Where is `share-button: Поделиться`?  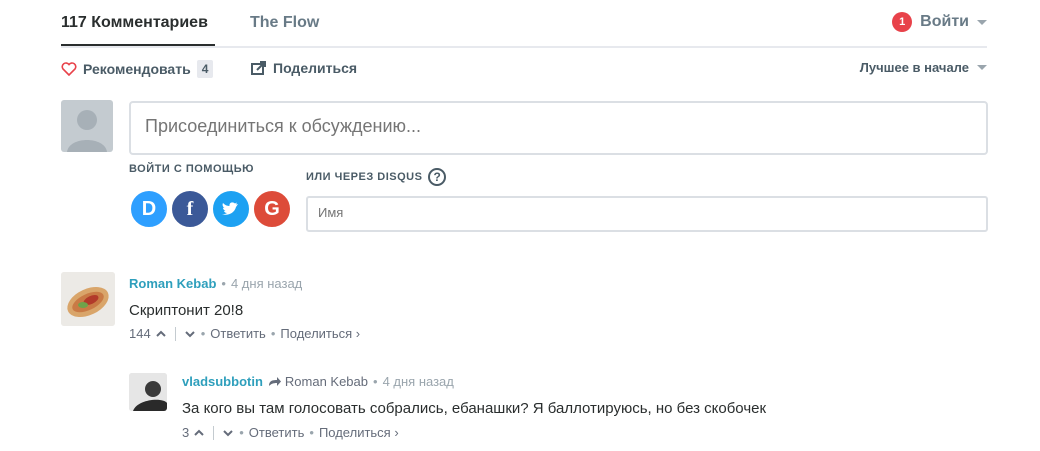 share-button: Поделиться is located at coordinates (304, 68).